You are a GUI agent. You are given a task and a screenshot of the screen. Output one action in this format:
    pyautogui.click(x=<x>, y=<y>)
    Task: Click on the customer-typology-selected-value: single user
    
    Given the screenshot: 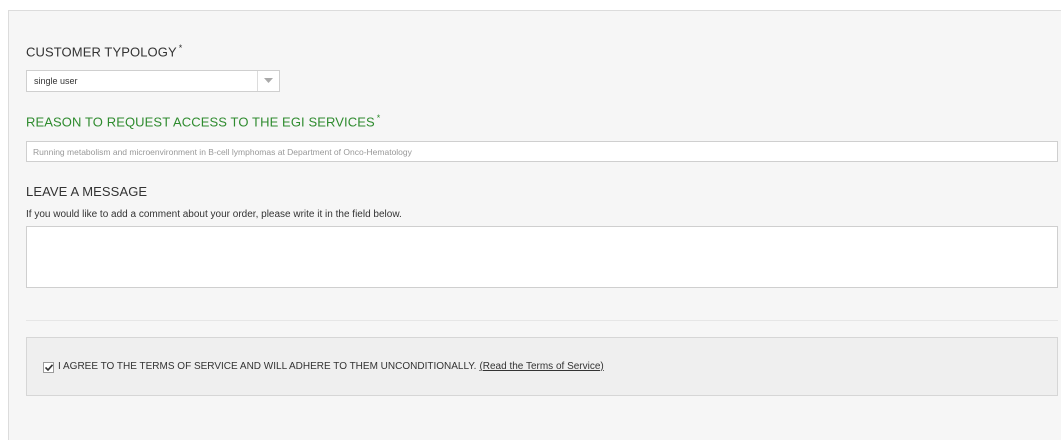 What is the action you would take?
    pyautogui.click(x=56, y=81)
    